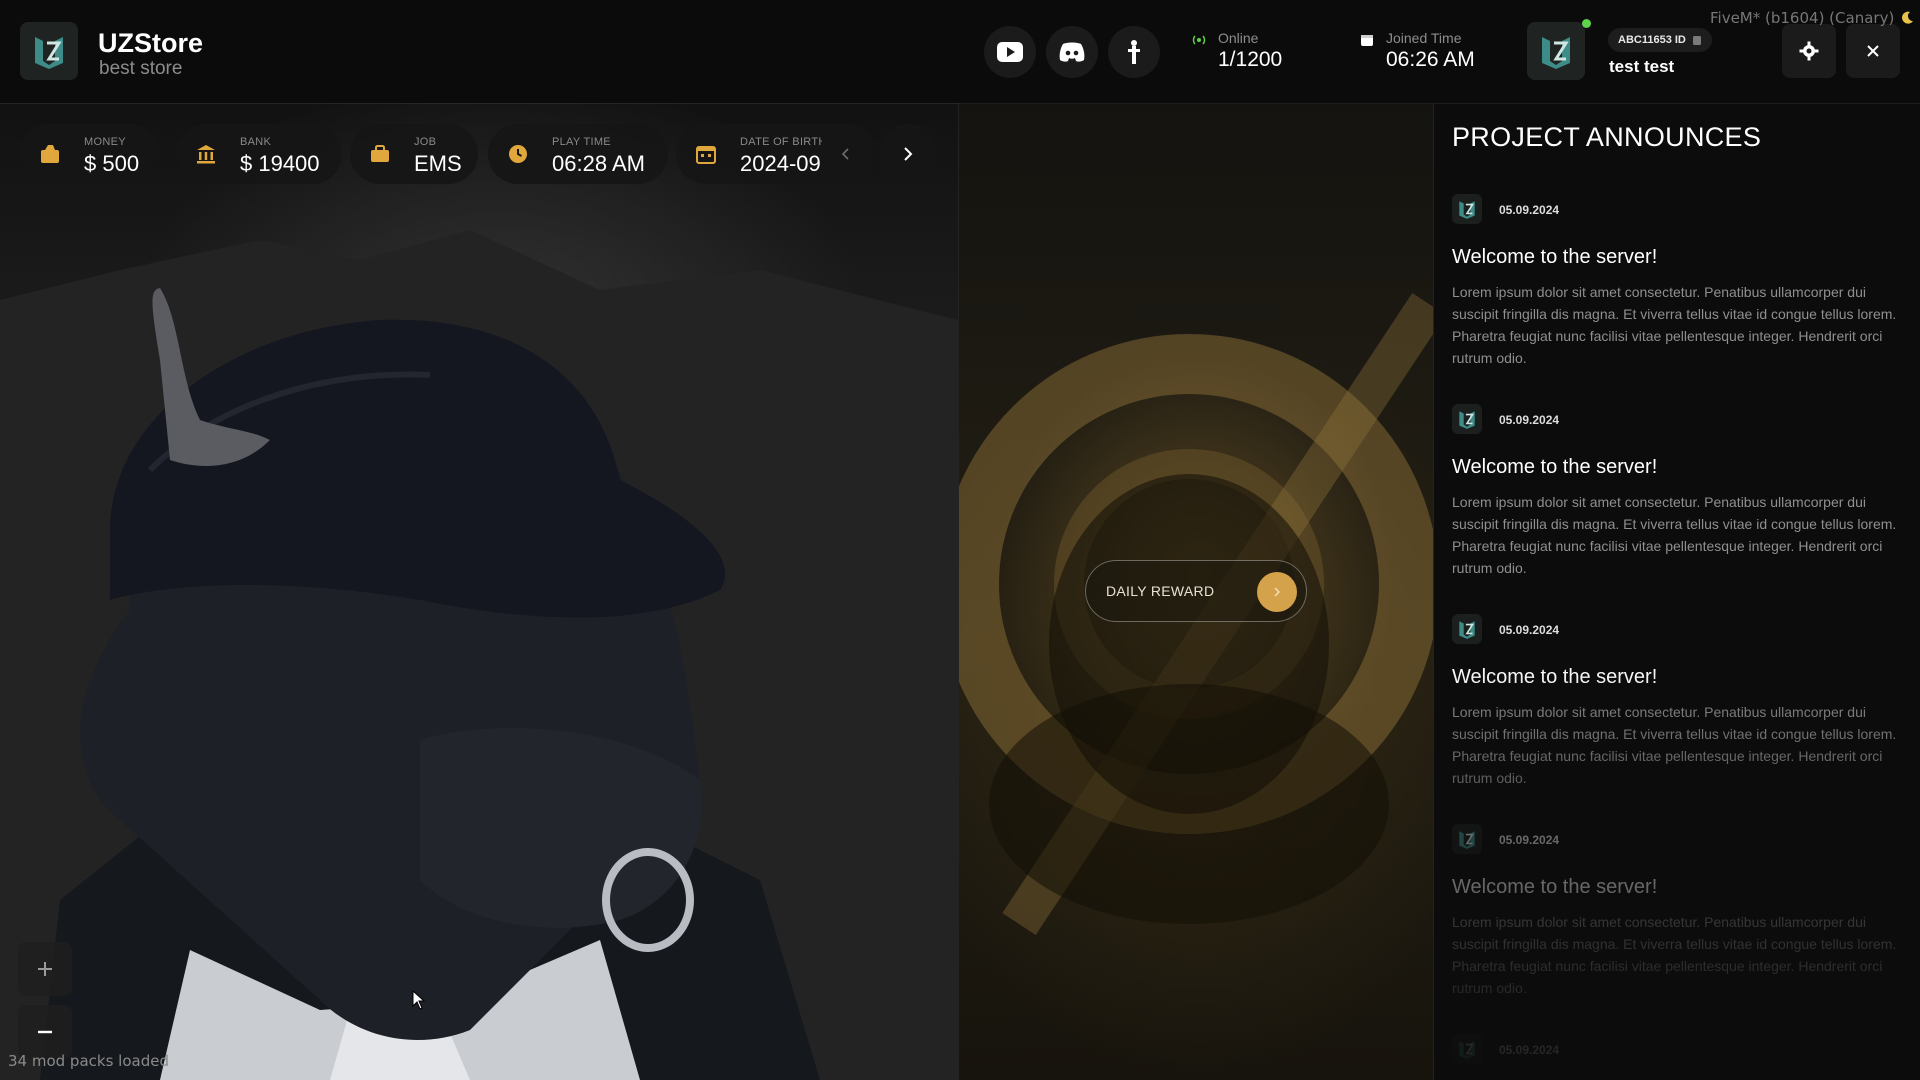  What do you see at coordinates (88, 1061) in the screenshot?
I see `mod-packs-status: 34 mod packs loaded` at bounding box center [88, 1061].